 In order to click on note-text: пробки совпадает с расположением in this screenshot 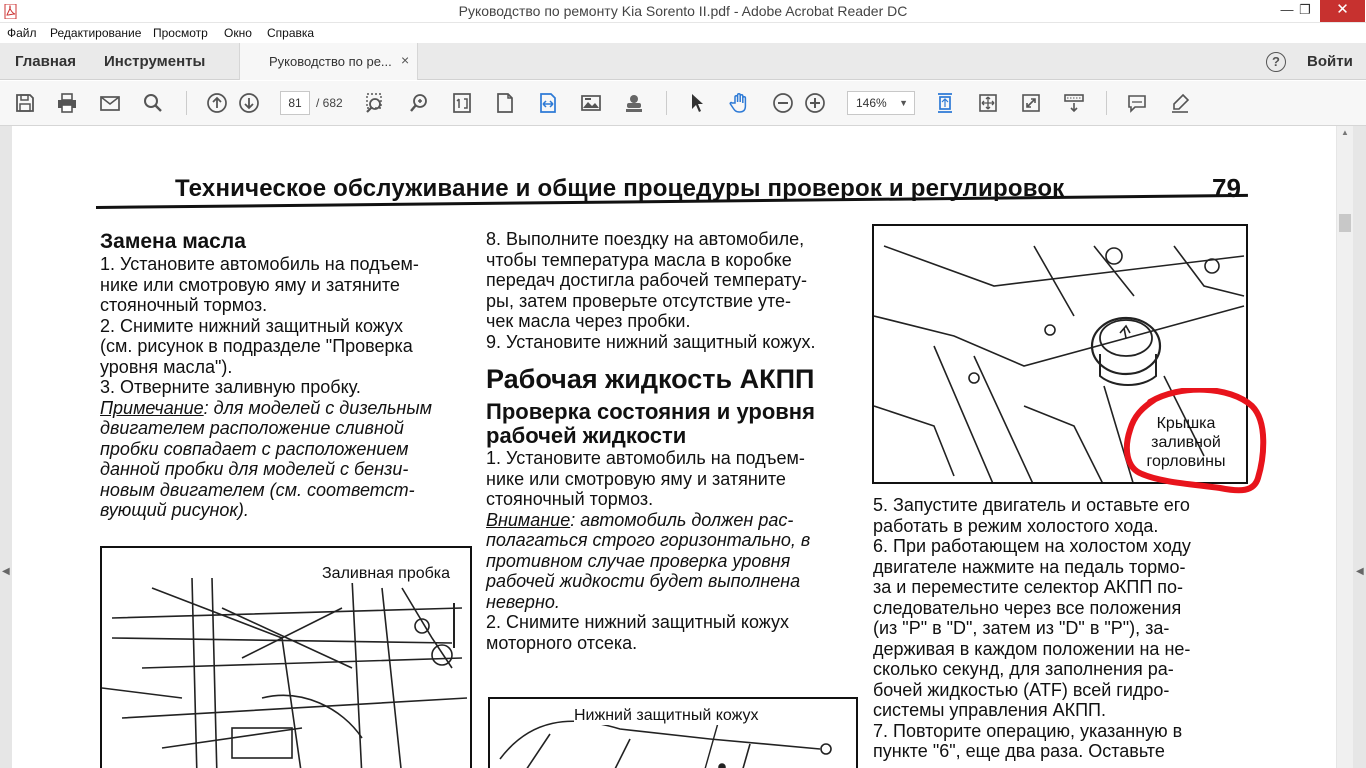, I will do `click(254, 448)`.